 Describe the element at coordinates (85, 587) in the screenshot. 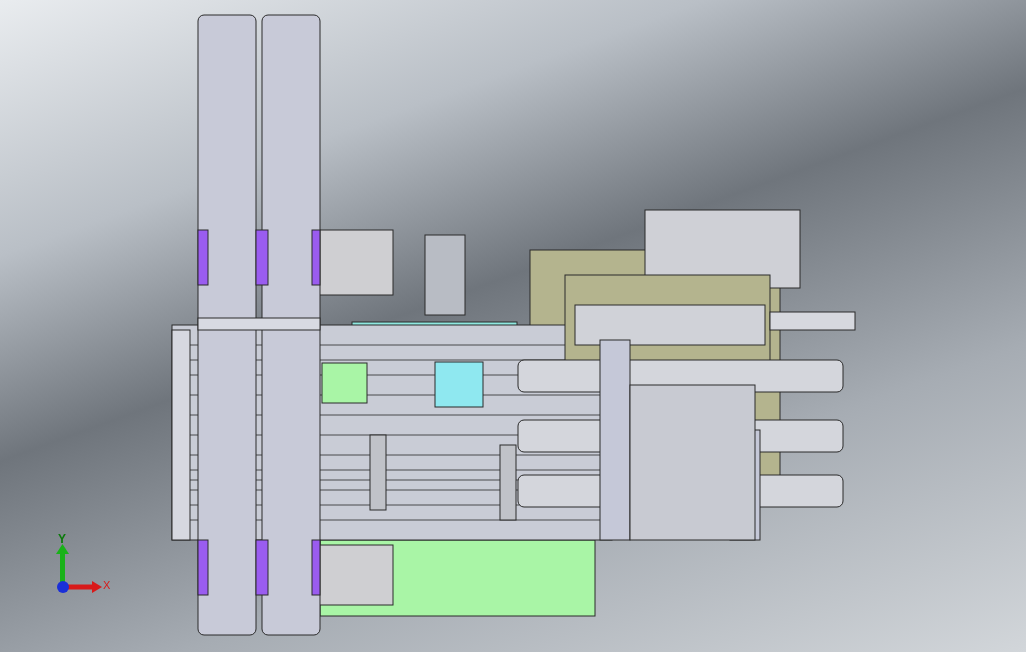

I see `x-axis-arrow` at that location.